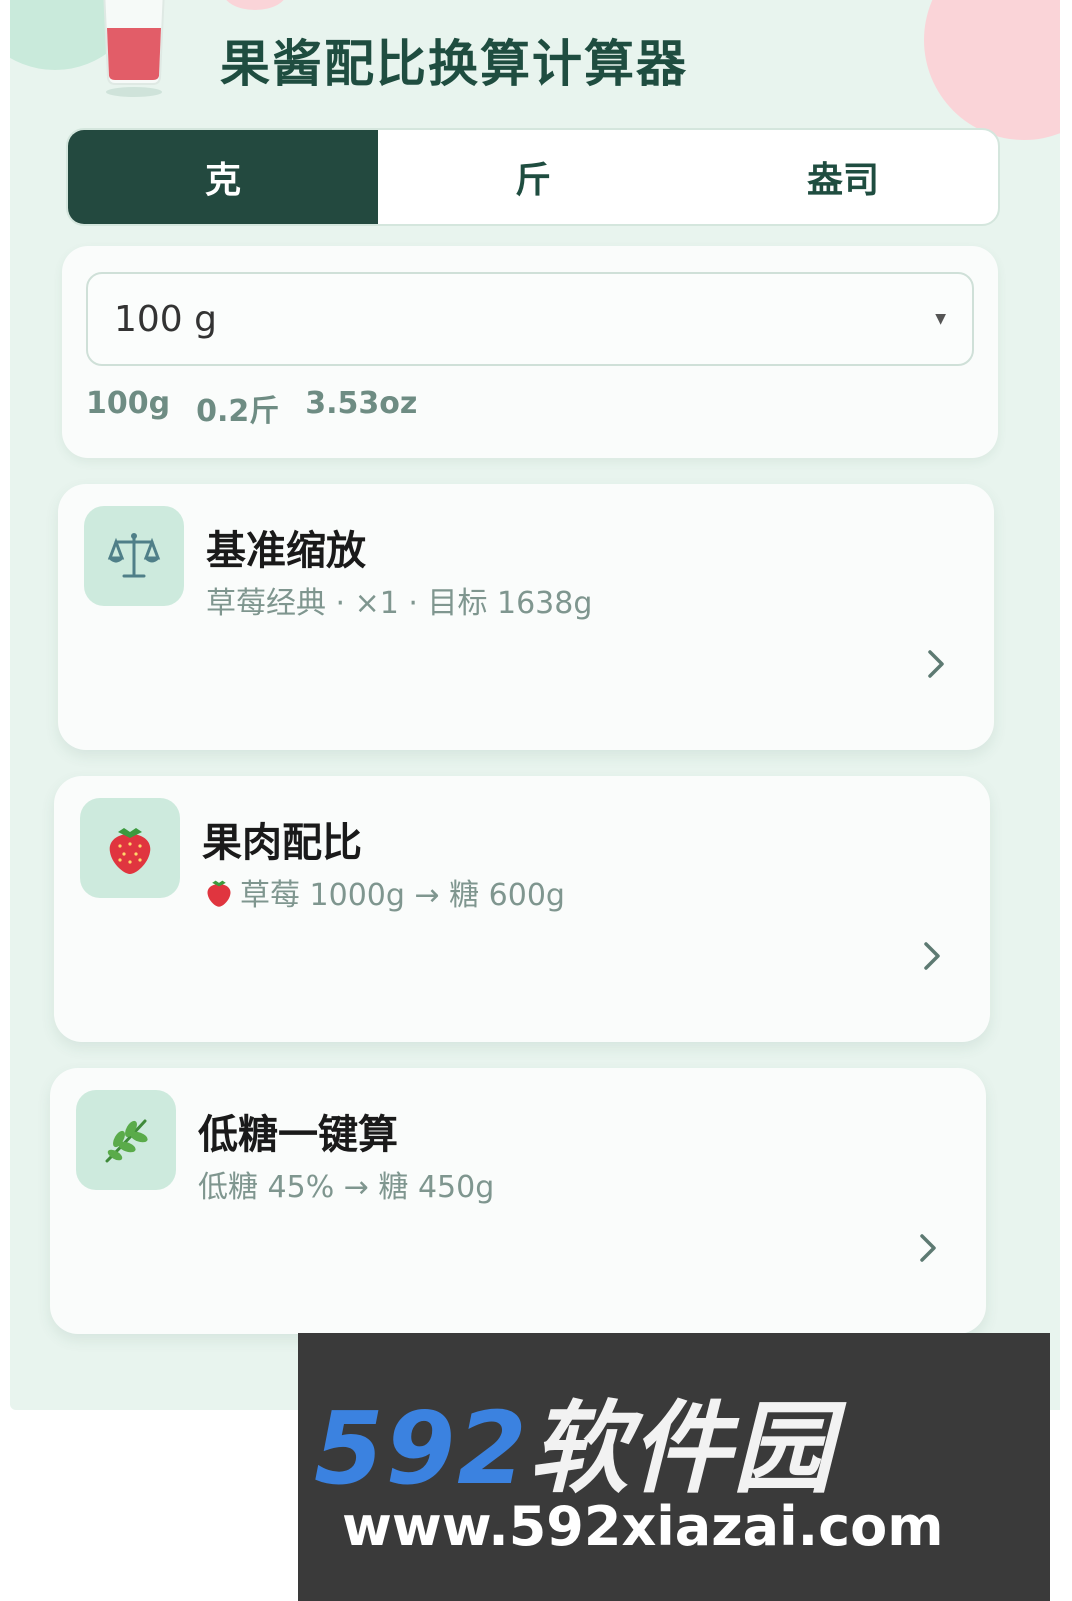  What do you see at coordinates (843, 177) in the screenshot?
I see `tab-ounce: 盎司` at bounding box center [843, 177].